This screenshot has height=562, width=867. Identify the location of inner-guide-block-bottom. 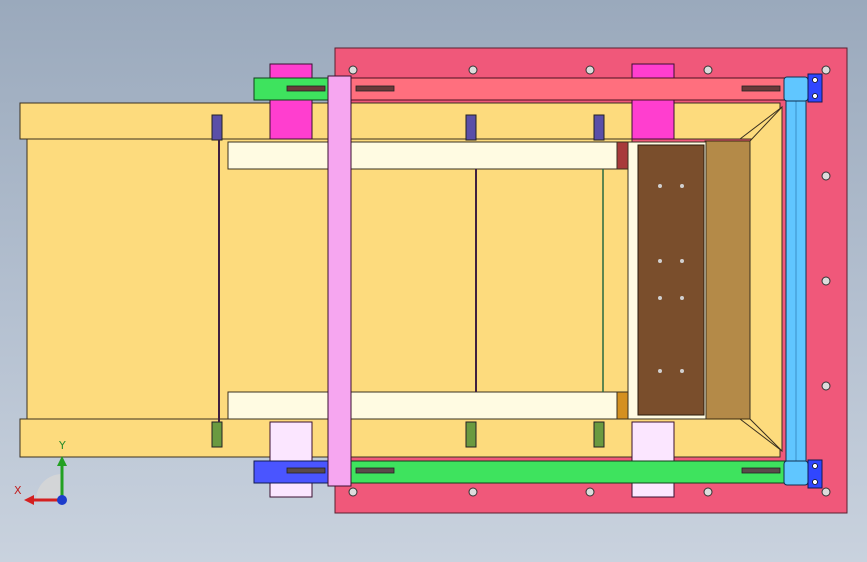
(623, 405).